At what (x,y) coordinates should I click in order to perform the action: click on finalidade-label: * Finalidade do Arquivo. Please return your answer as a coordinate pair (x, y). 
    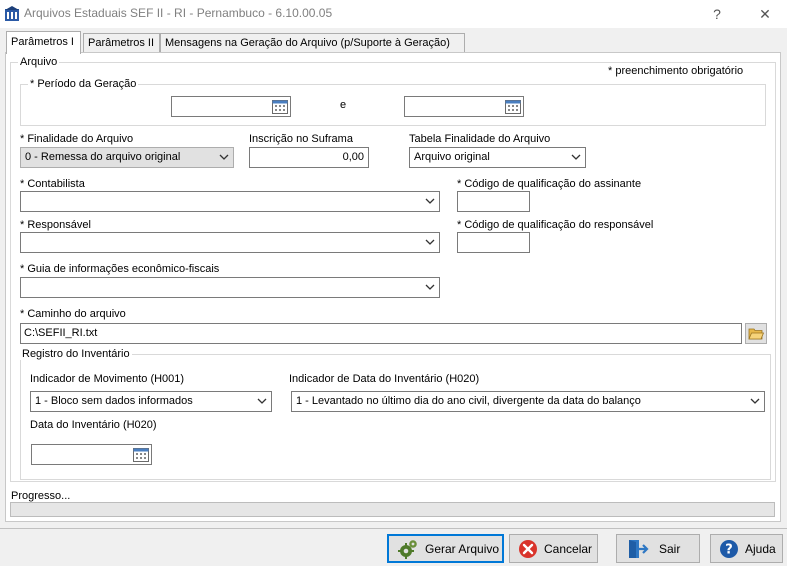
    Looking at the image, I should click on (77, 139).